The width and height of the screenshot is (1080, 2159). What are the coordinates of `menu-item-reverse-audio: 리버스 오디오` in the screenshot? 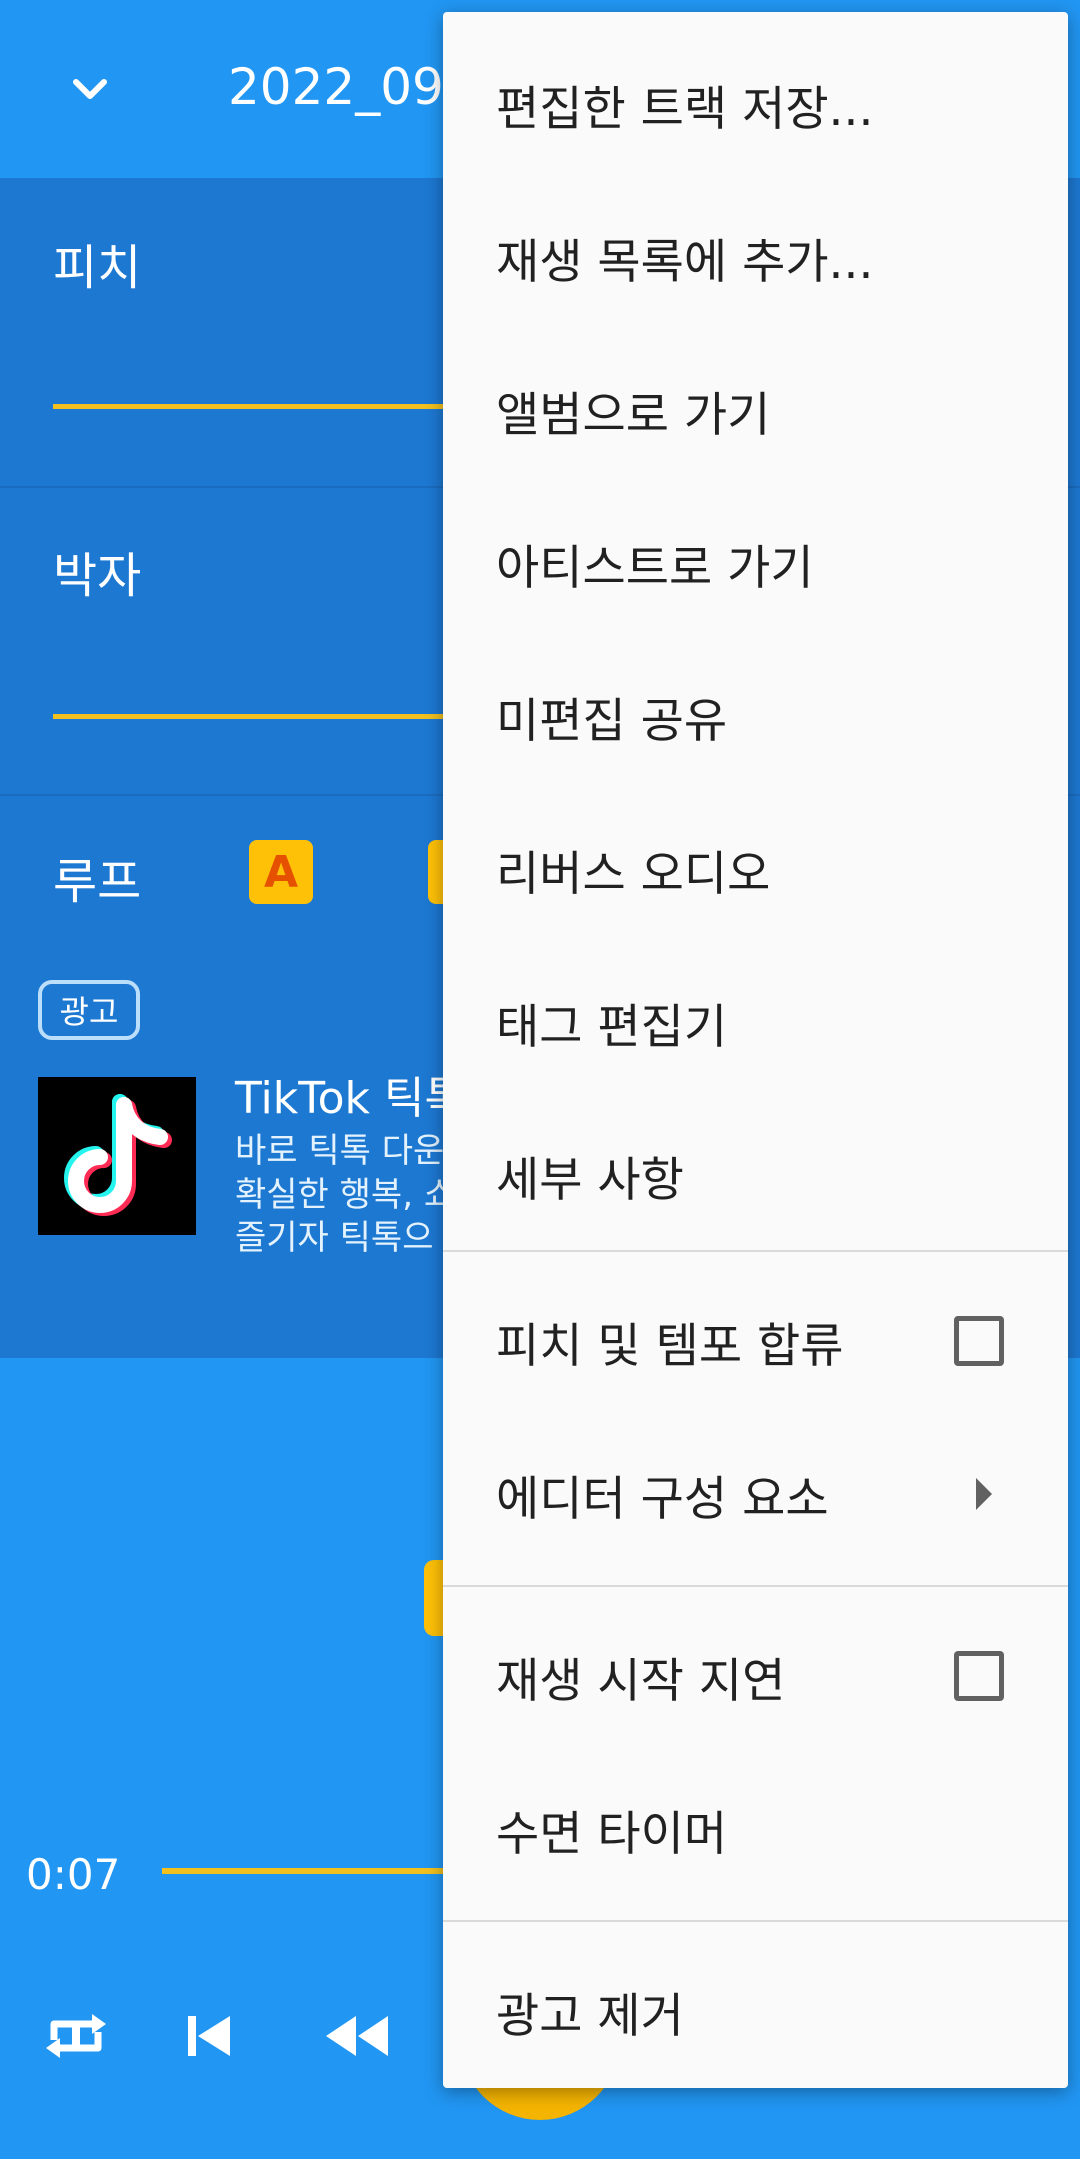 It's located at (755, 869).